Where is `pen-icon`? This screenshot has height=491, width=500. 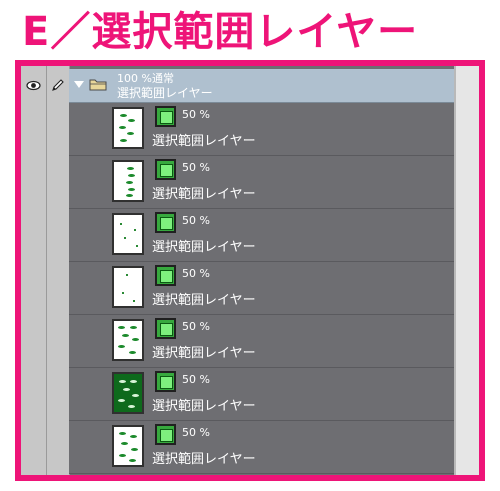
pen-icon is located at coordinates (58, 85).